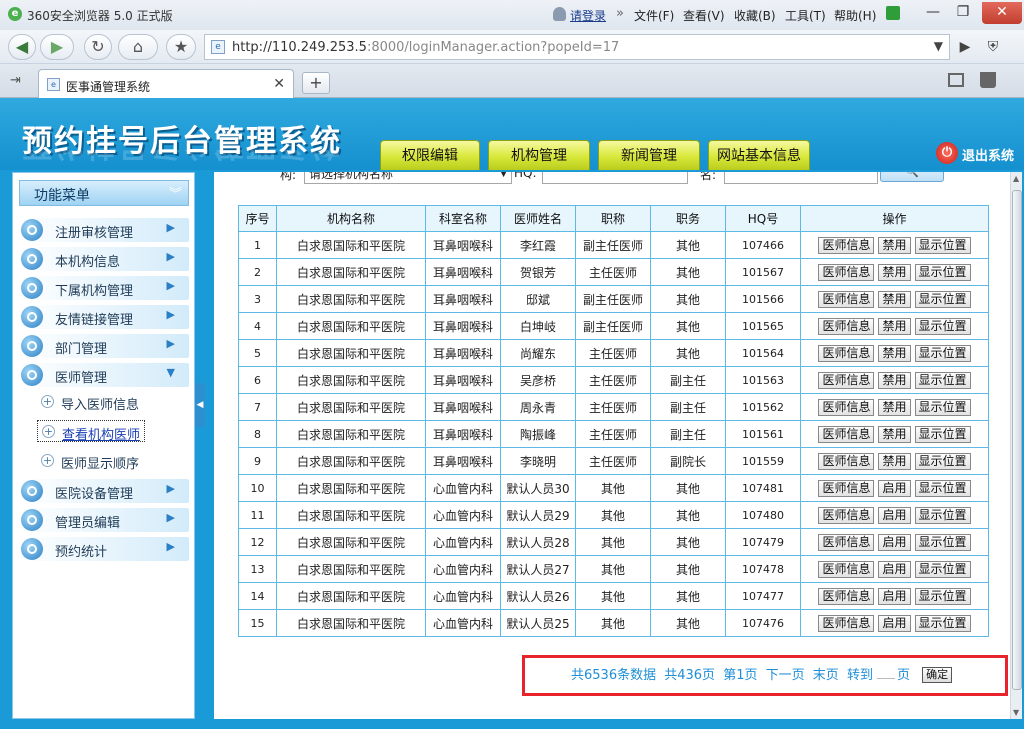 The height and width of the screenshot is (729, 1024). I want to click on minimize-button: —, so click(933, 13).